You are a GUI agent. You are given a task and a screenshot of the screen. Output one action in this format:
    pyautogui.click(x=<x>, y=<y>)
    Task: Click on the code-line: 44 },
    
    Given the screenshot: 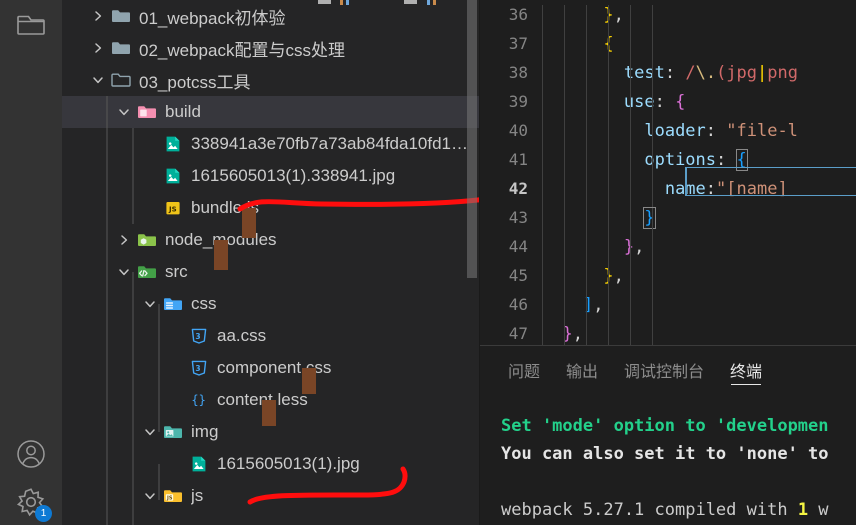 What is the action you would take?
    pyautogui.click(x=668, y=249)
    